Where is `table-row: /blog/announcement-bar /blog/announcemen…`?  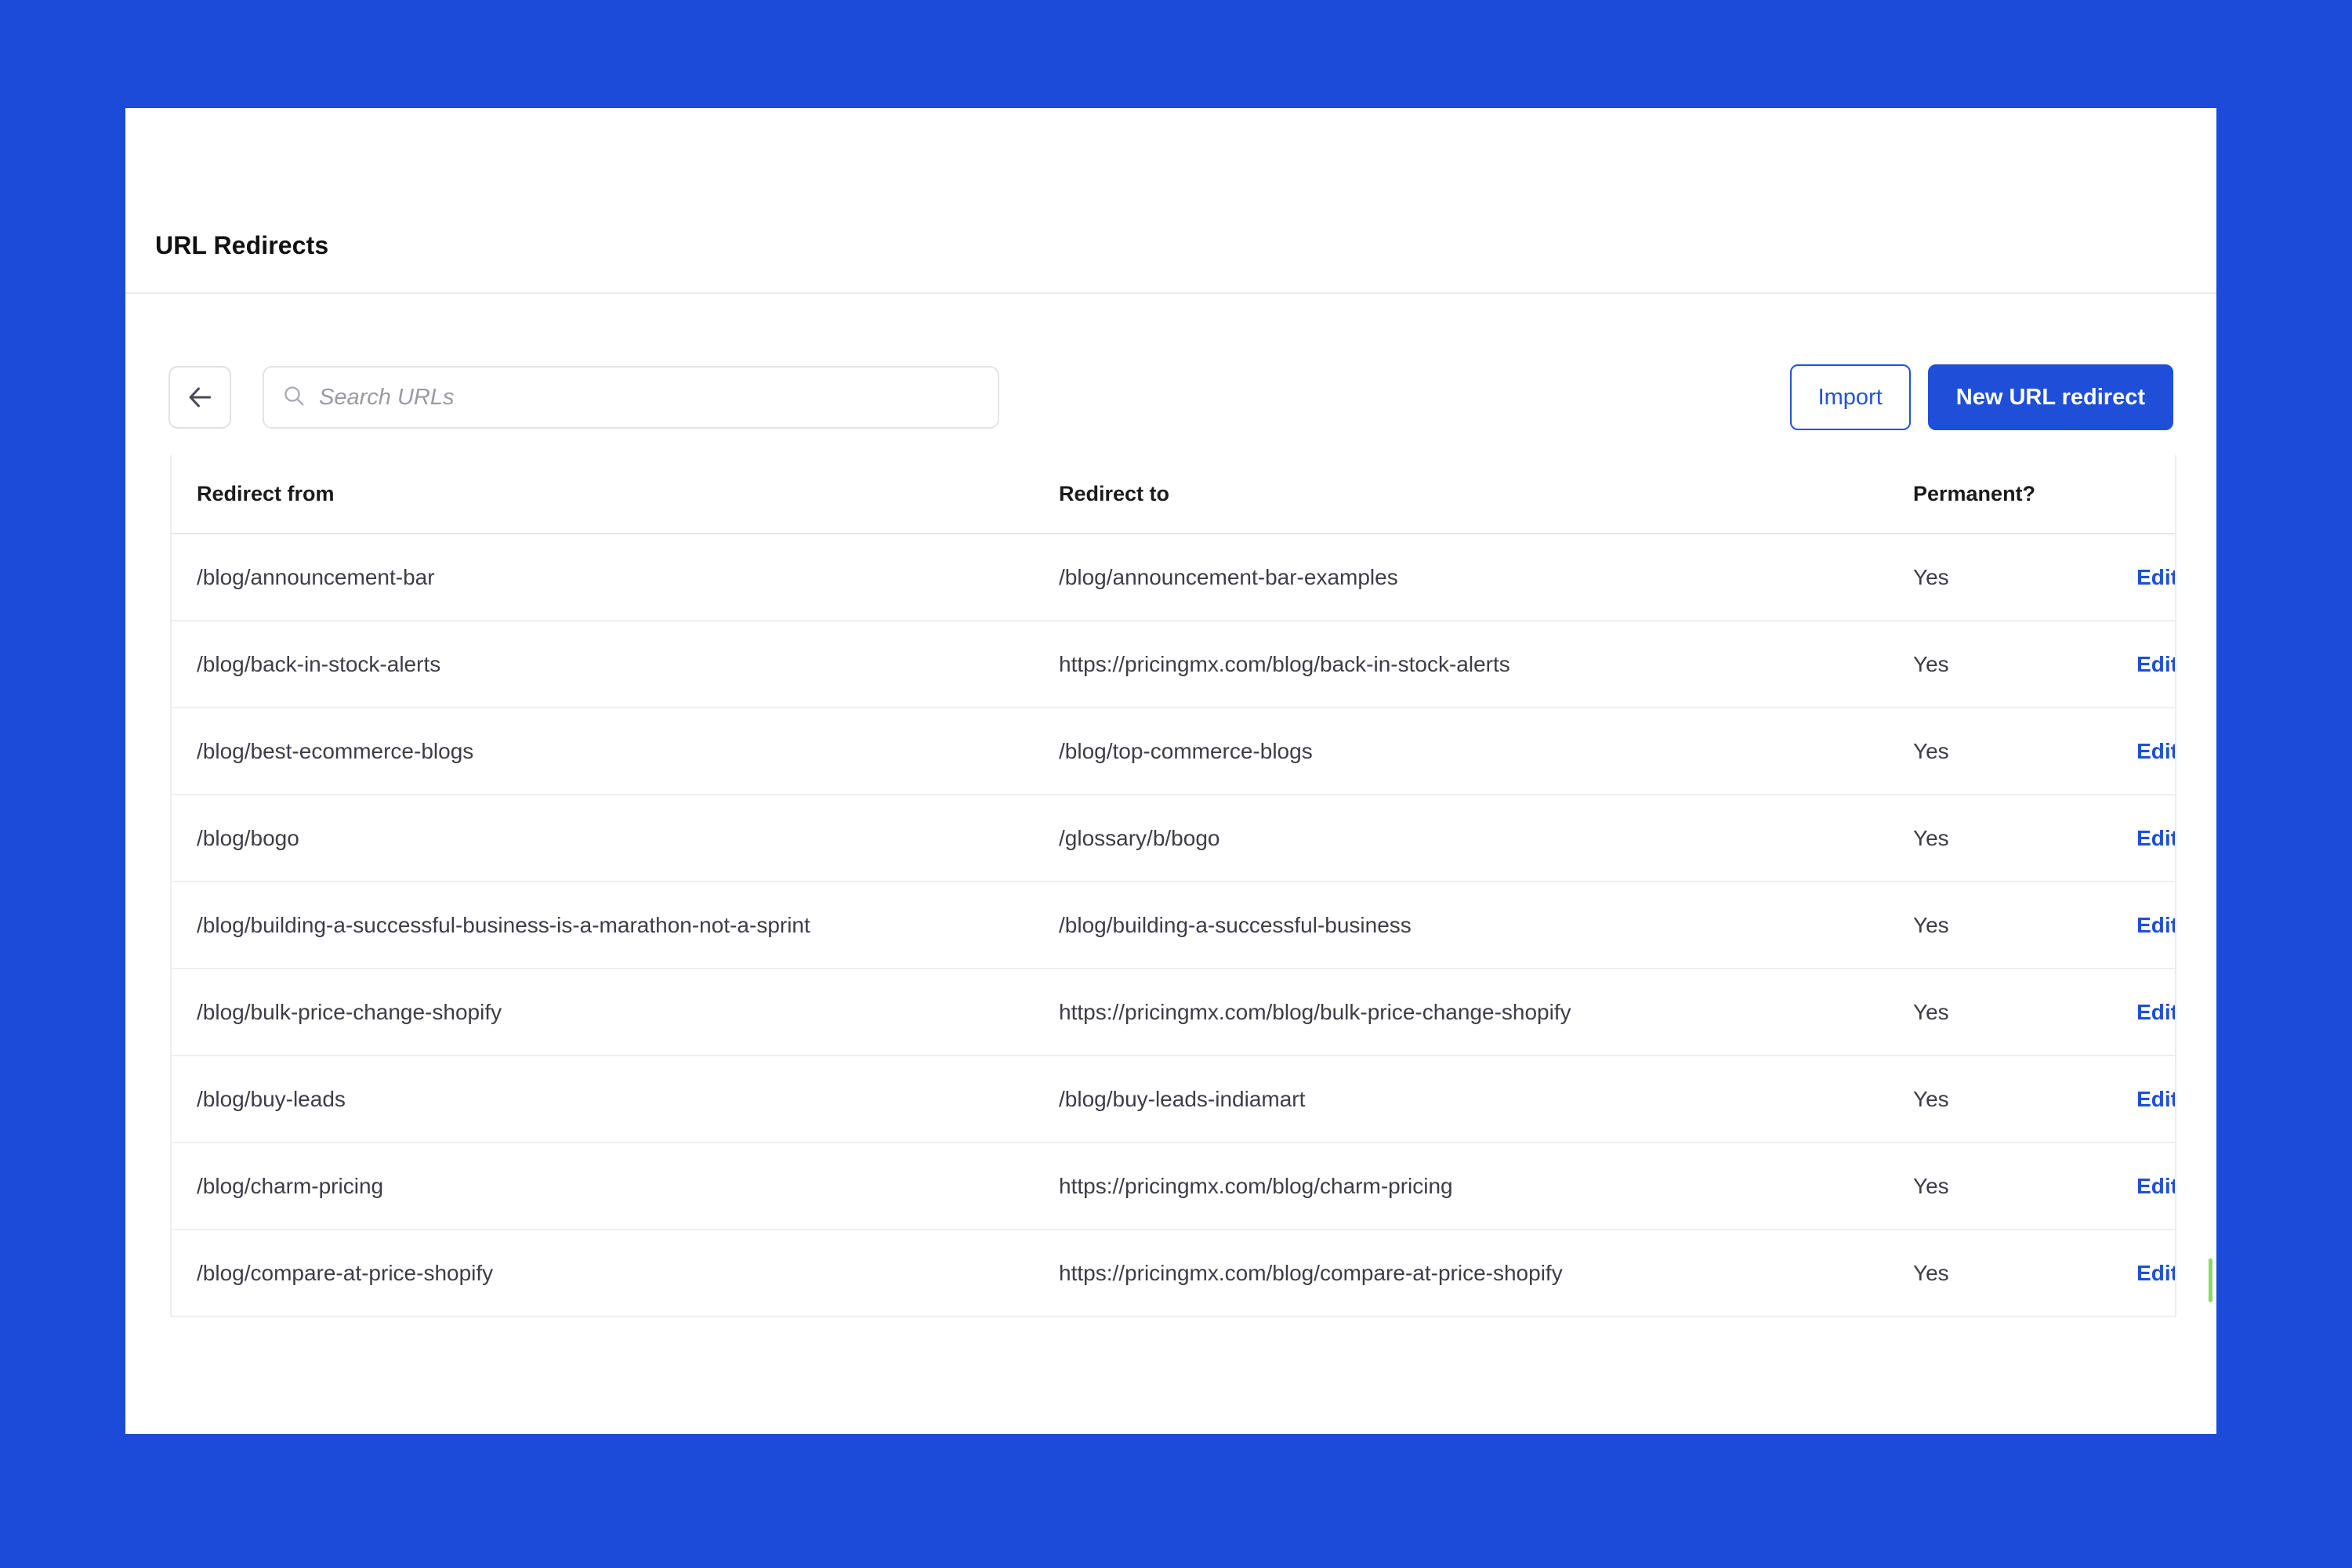
table-row: /blog/announcement-bar /blog/announcemen… is located at coordinates (1174, 577).